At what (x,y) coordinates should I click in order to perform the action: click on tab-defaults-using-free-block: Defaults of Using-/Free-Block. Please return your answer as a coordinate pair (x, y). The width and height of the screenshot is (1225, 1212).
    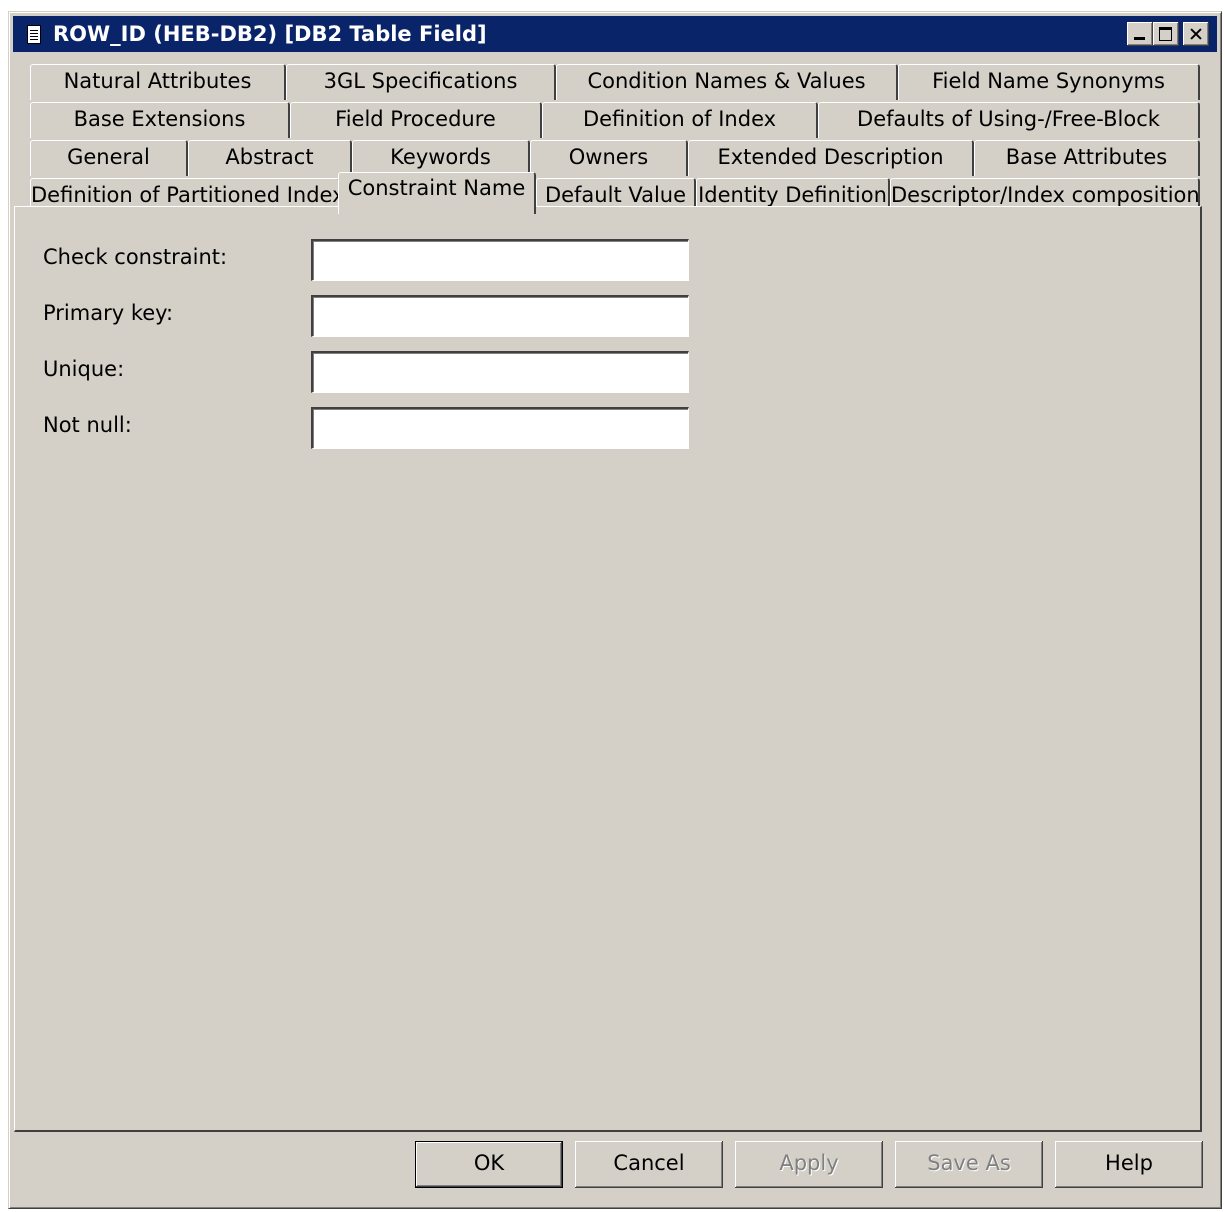
    Looking at the image, I should click on (1009, 120).